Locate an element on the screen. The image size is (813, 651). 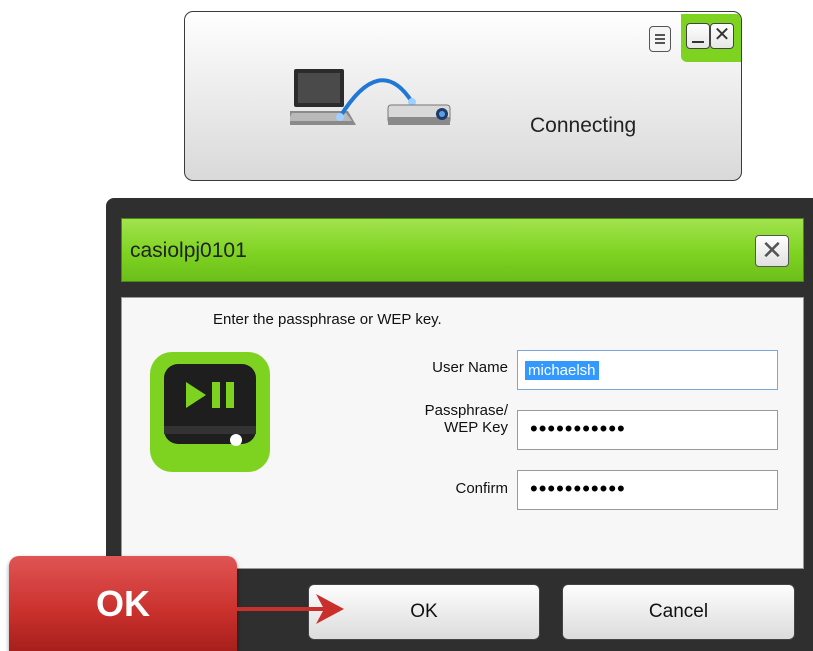
user-name-label: User Name is located at coordinates (470, 367).